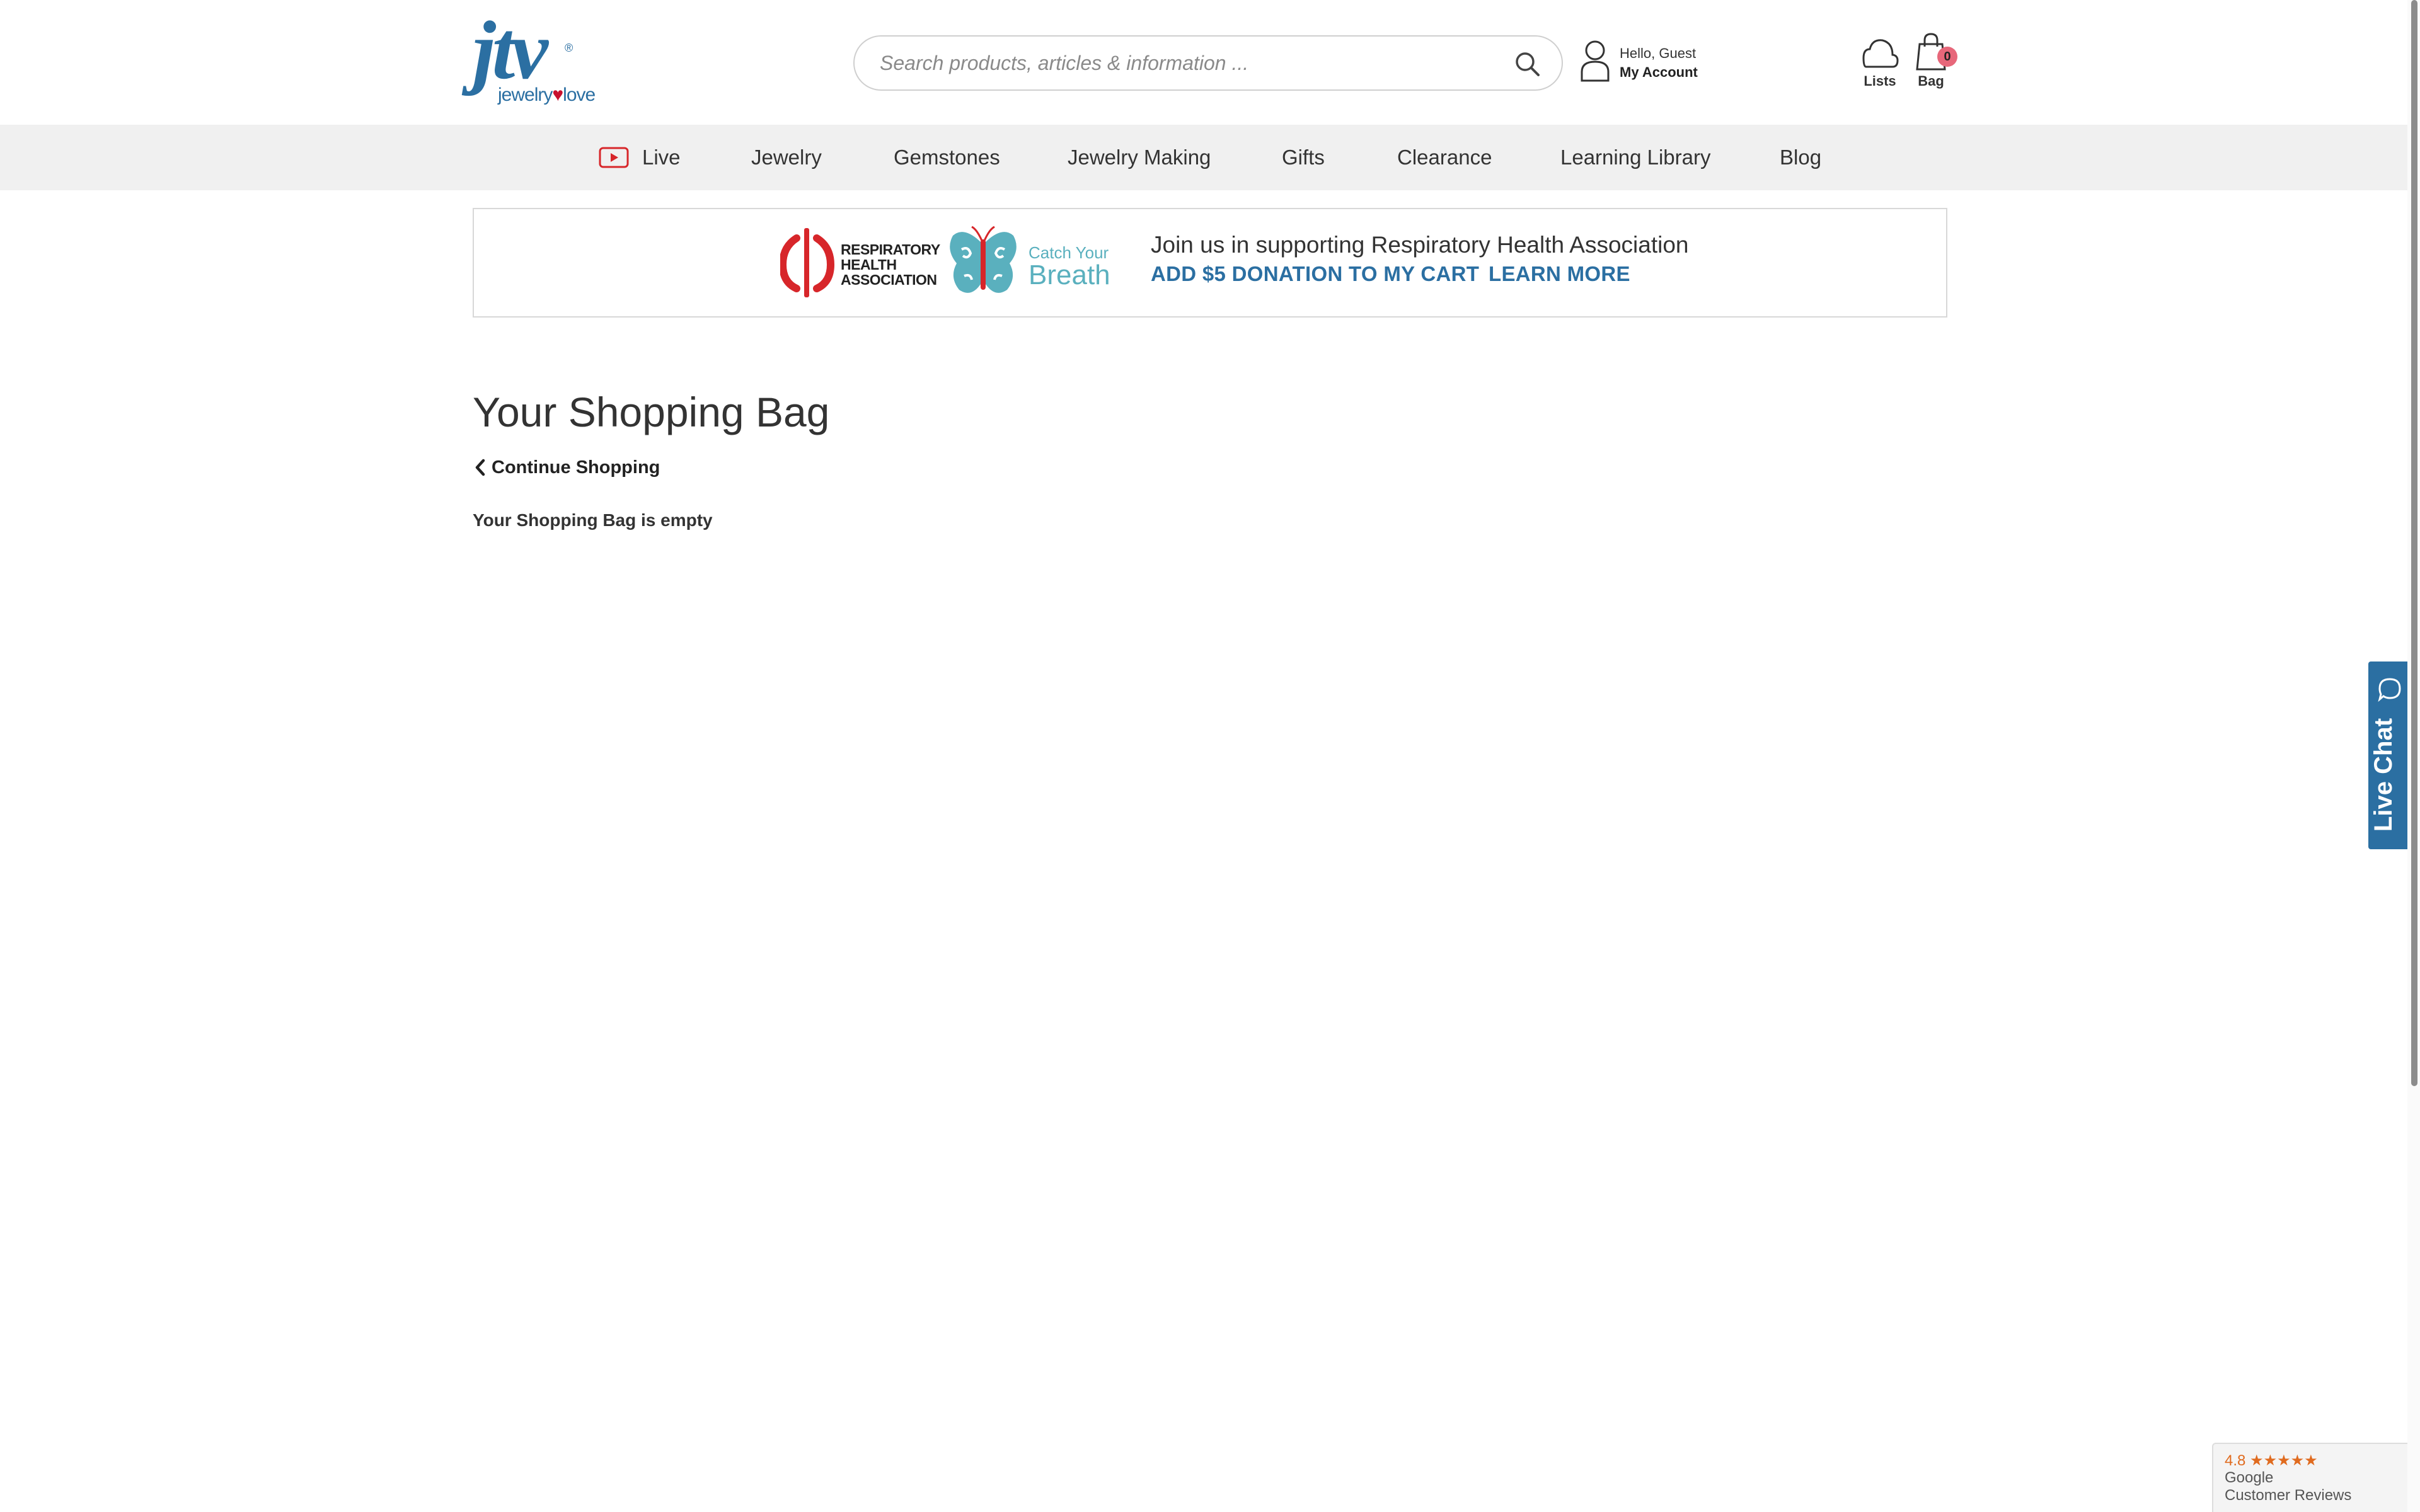 The image size is (2420, 1512). What do you see at coordinates (1635, 157) in the screenshot?
I see `nav-item-learning-library: Learning Library` at bounding box center [1635, 157].